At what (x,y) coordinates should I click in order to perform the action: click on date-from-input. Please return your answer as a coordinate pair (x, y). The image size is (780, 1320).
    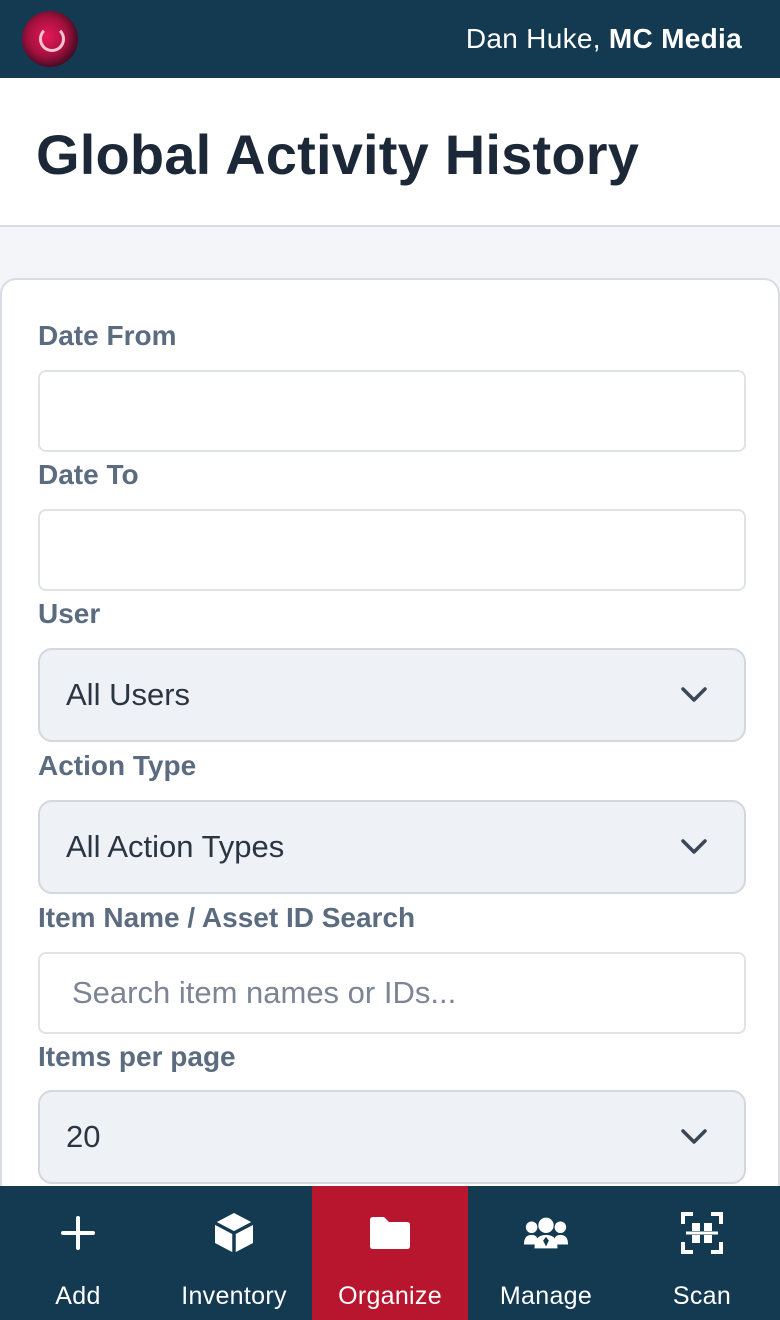
    Looking at the image, I should click on (392, 411).